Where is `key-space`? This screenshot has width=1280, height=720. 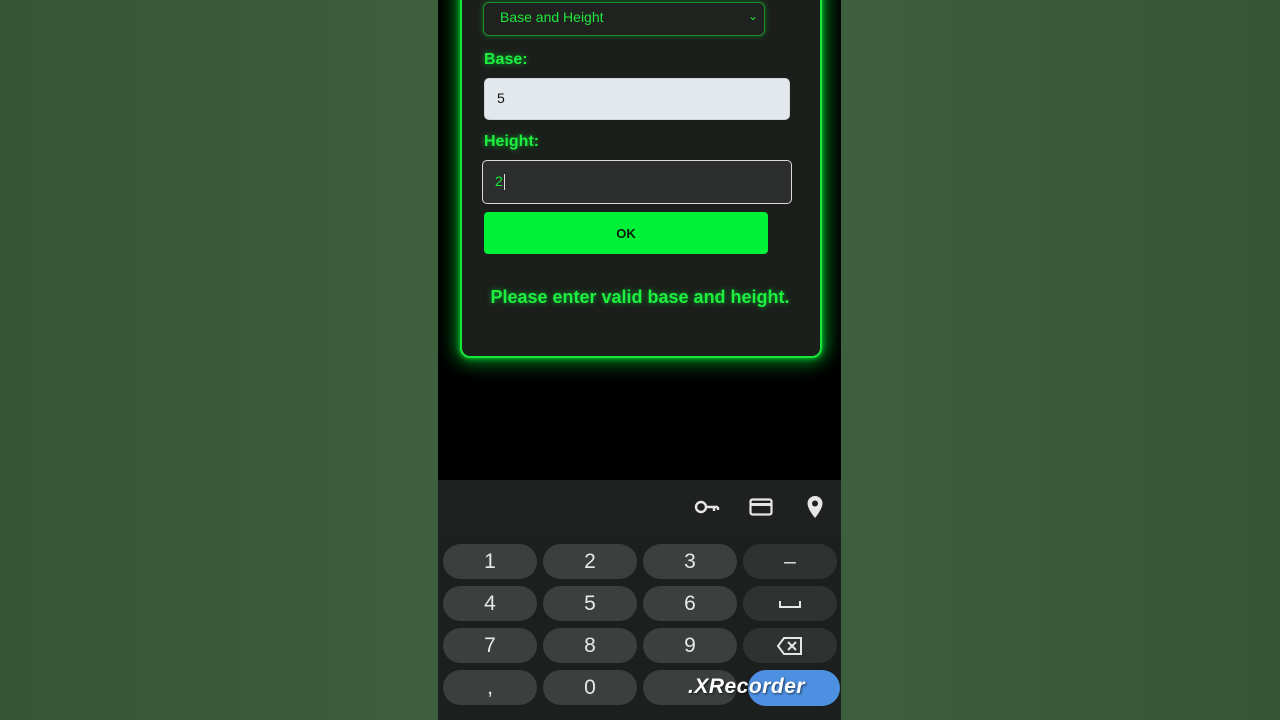
key-space is located at coordinates (790, 603).